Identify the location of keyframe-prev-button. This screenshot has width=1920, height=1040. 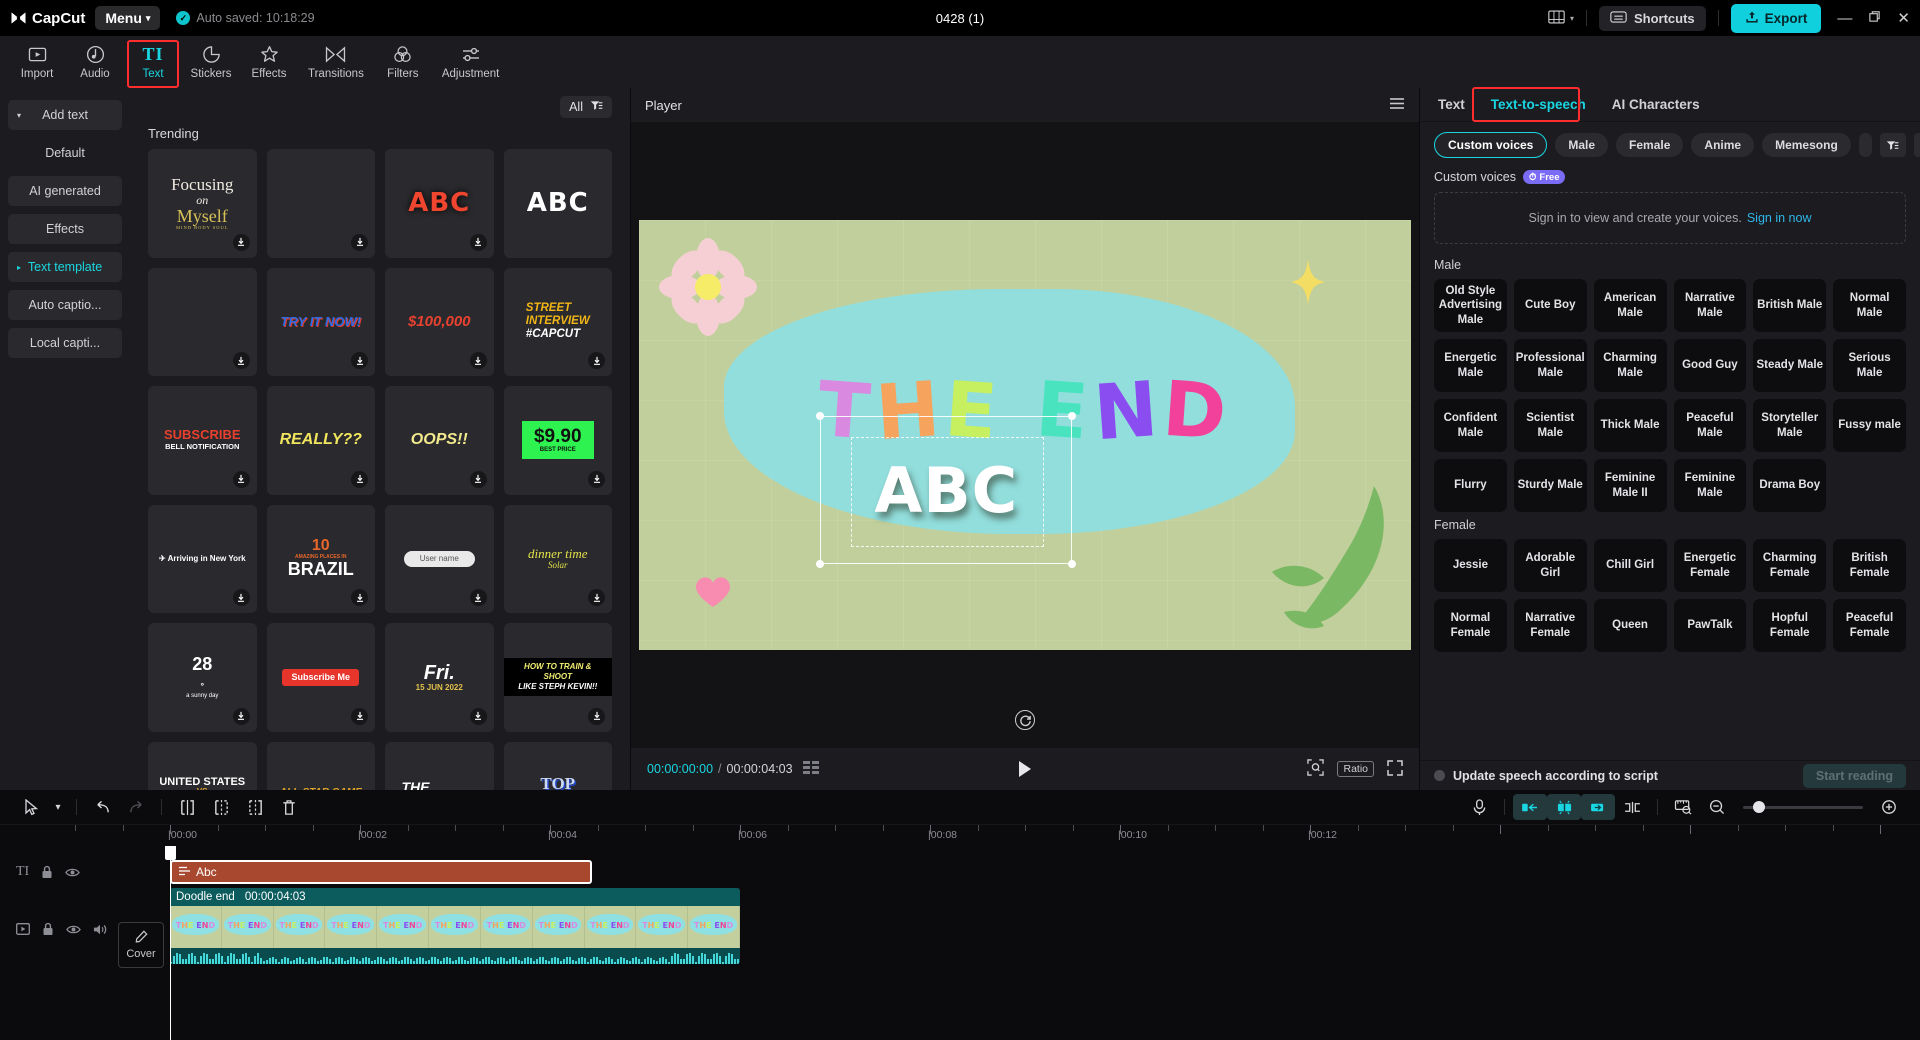
(1530, 807).